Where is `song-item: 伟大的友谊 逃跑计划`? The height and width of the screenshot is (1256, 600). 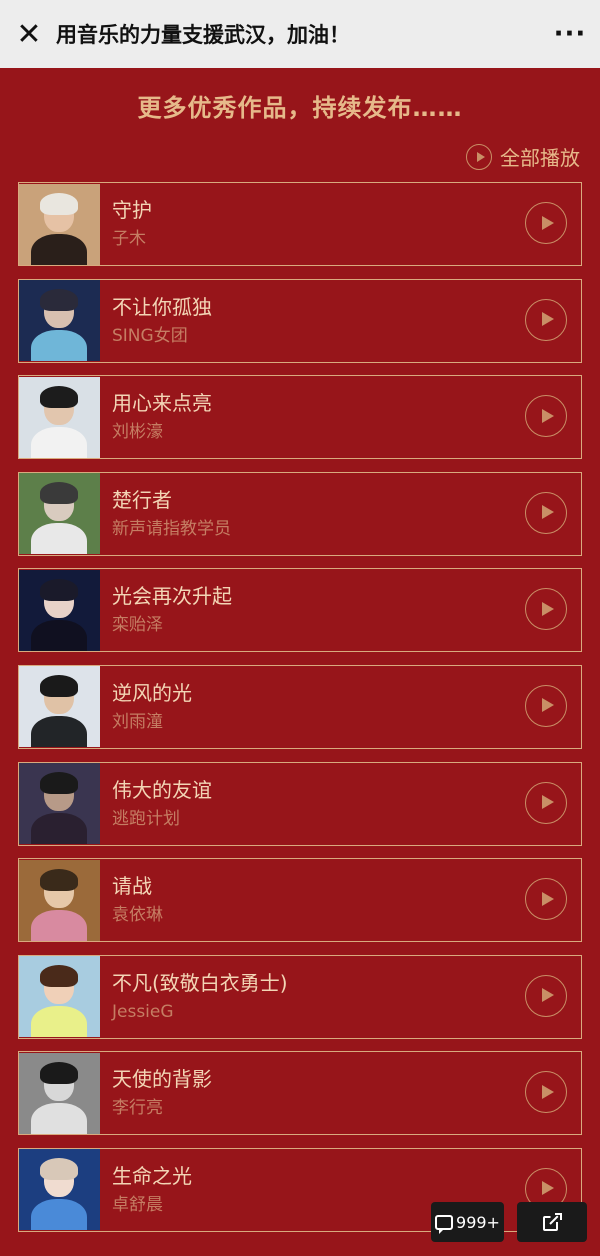 song-item: 伟大的友谊 逃跑计划 is located at coordinates (300, 803).